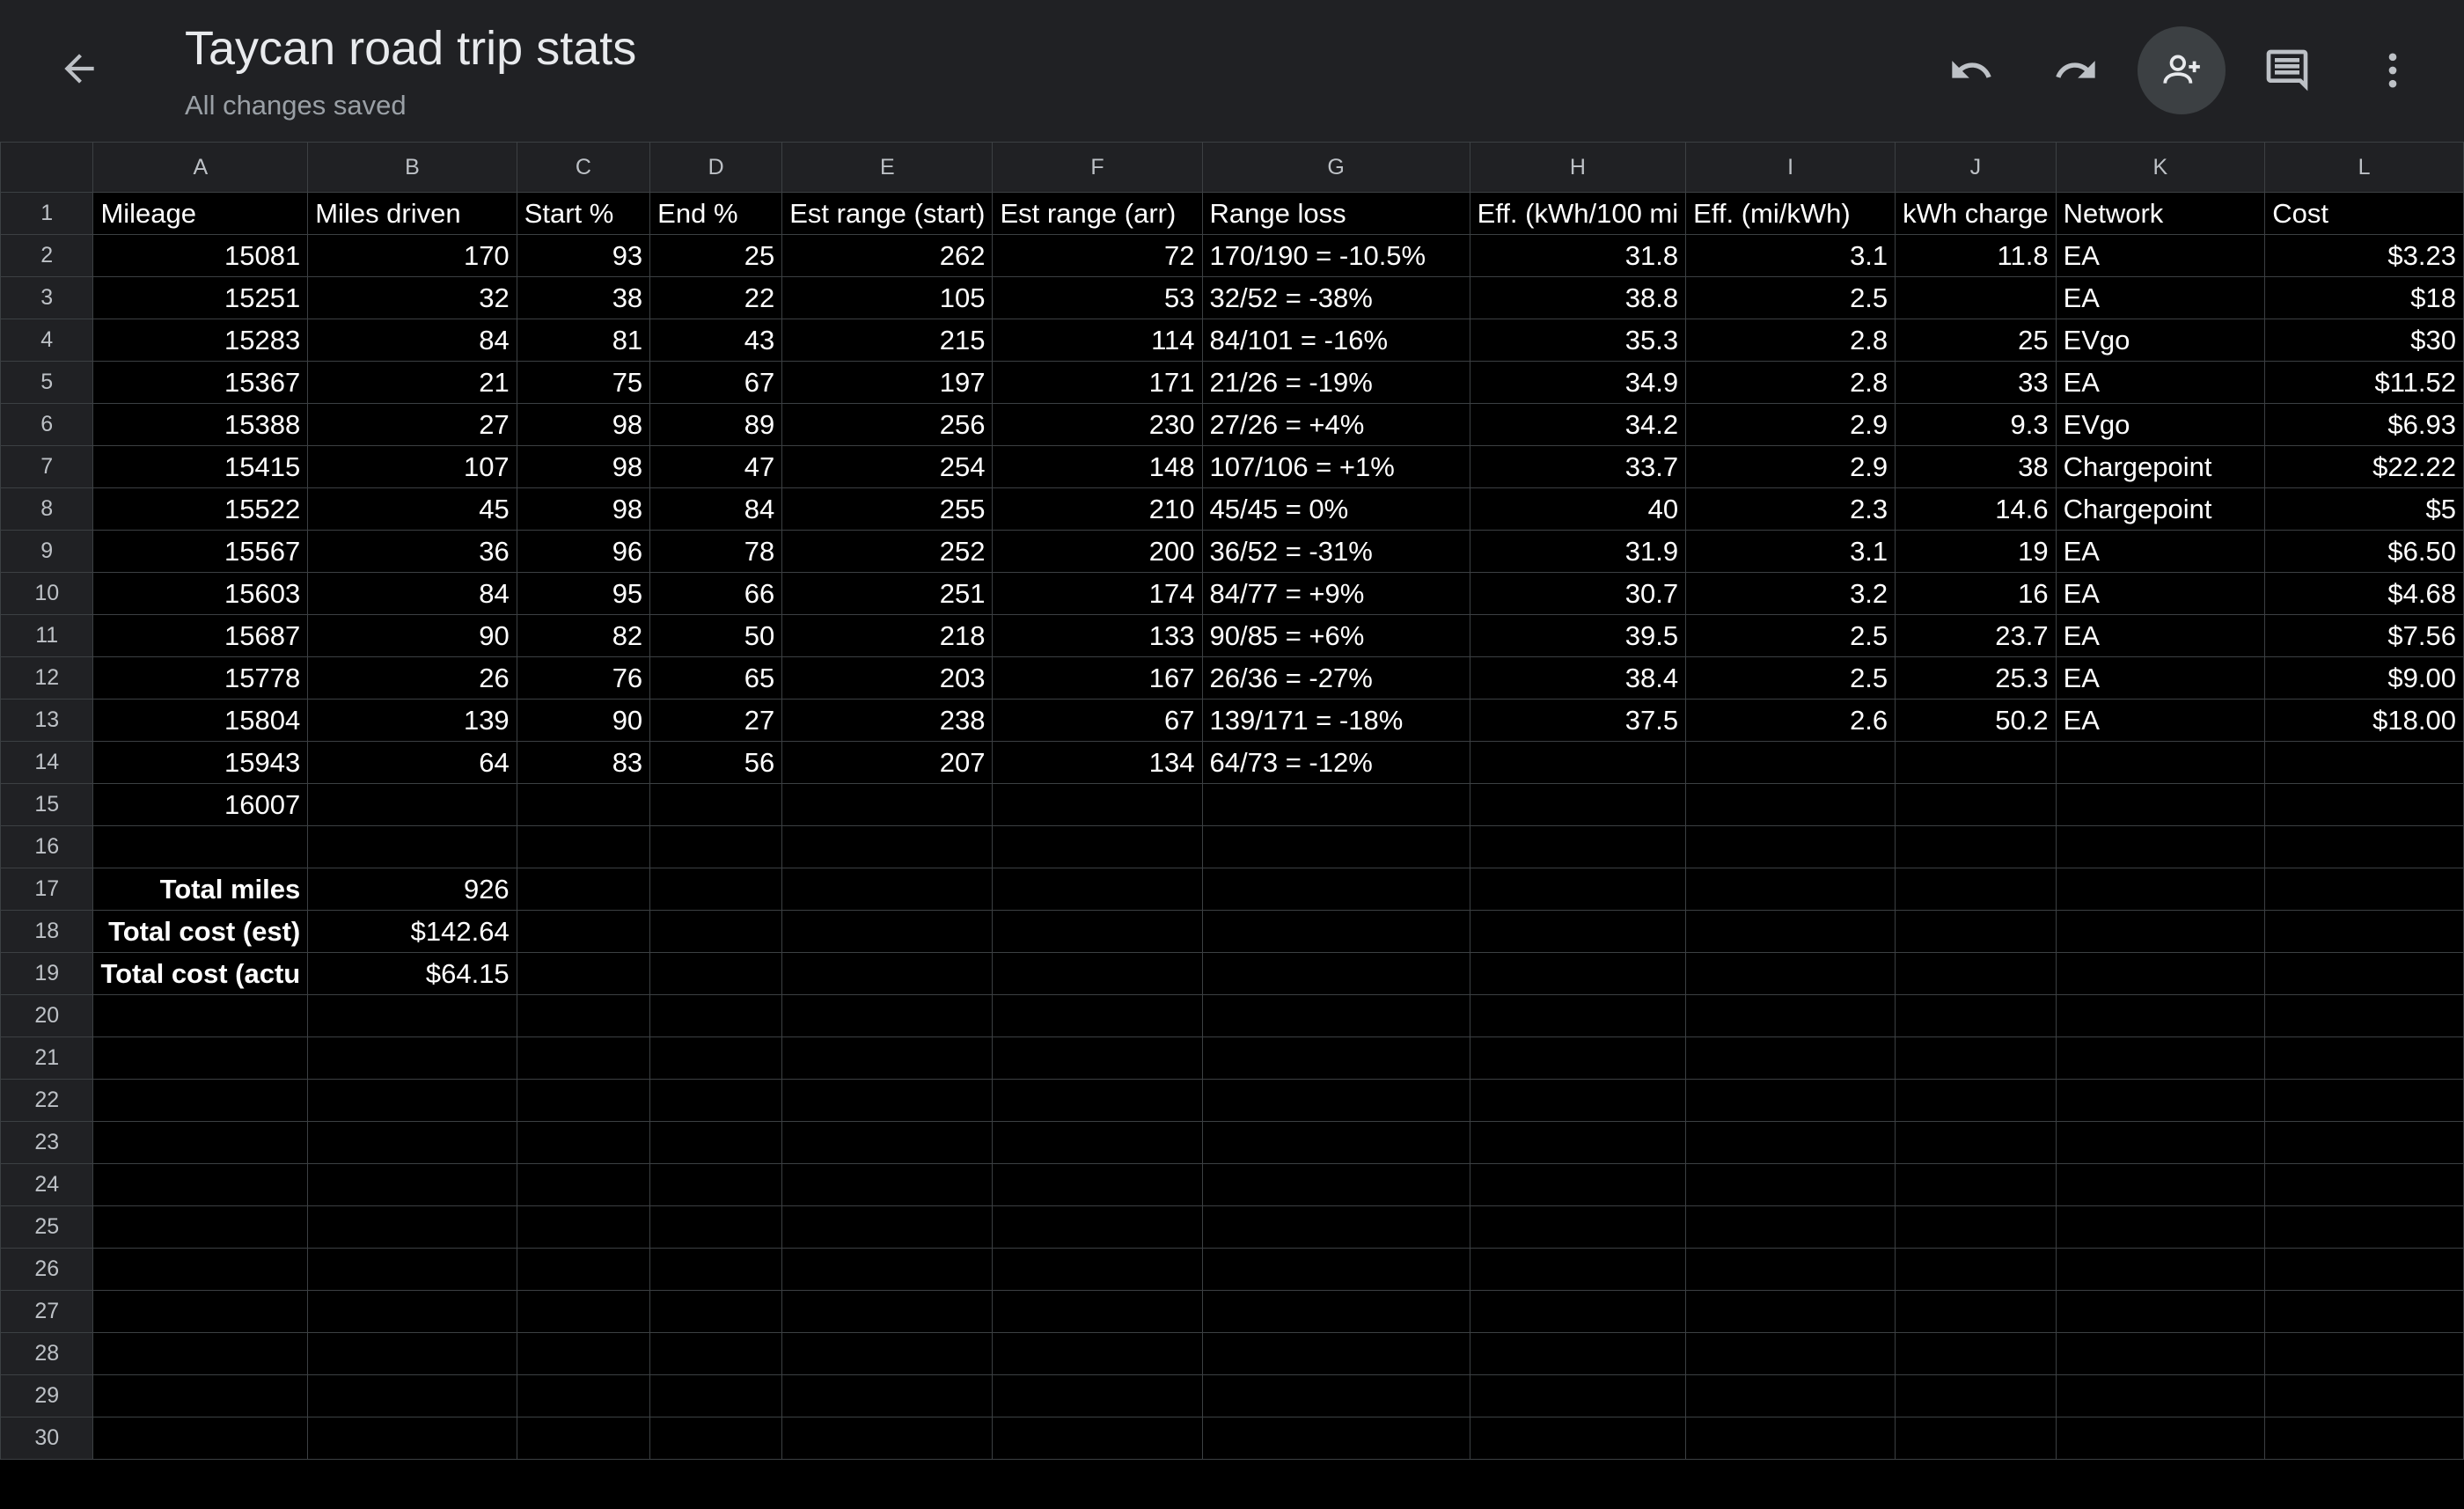 The height and width of the screenshot is (1509, 2464). What do you see at coordinates (47, 1353) in the screenshot?
I see `row-header: 28` at bounding box center [47, 1353].